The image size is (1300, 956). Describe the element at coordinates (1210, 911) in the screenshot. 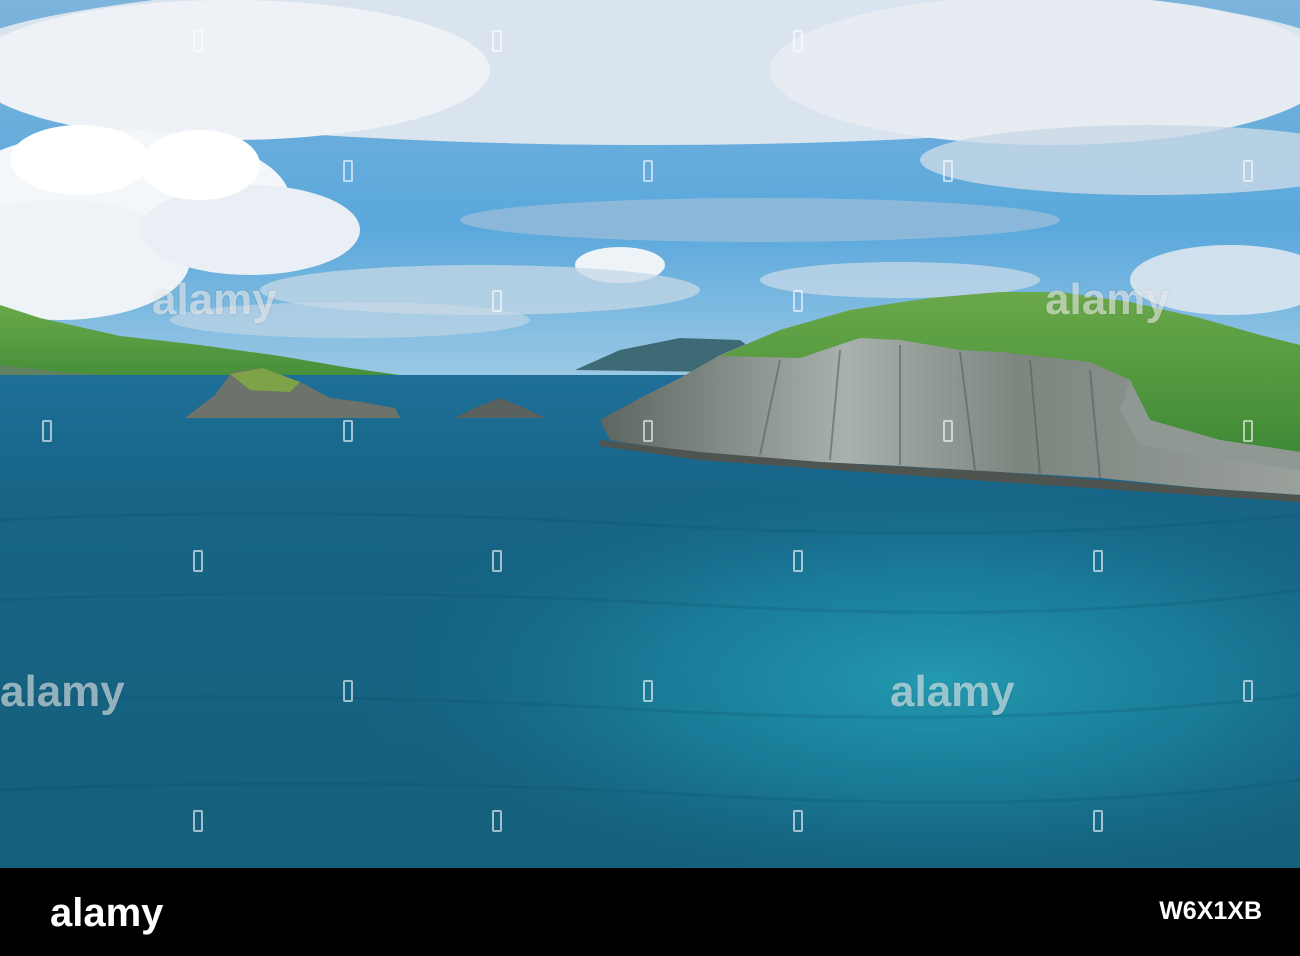

I see `image-id-label: W6X1XB` at that location.